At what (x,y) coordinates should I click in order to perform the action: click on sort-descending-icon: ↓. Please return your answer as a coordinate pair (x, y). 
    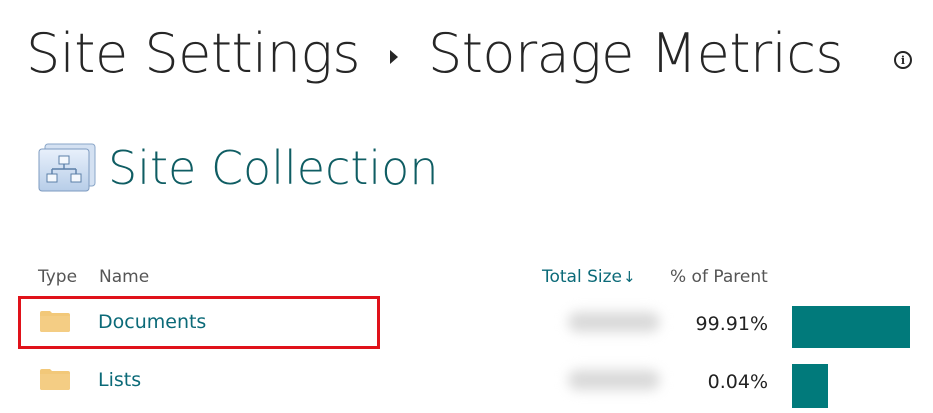
    Looking at the image, I should click on (629, 277).